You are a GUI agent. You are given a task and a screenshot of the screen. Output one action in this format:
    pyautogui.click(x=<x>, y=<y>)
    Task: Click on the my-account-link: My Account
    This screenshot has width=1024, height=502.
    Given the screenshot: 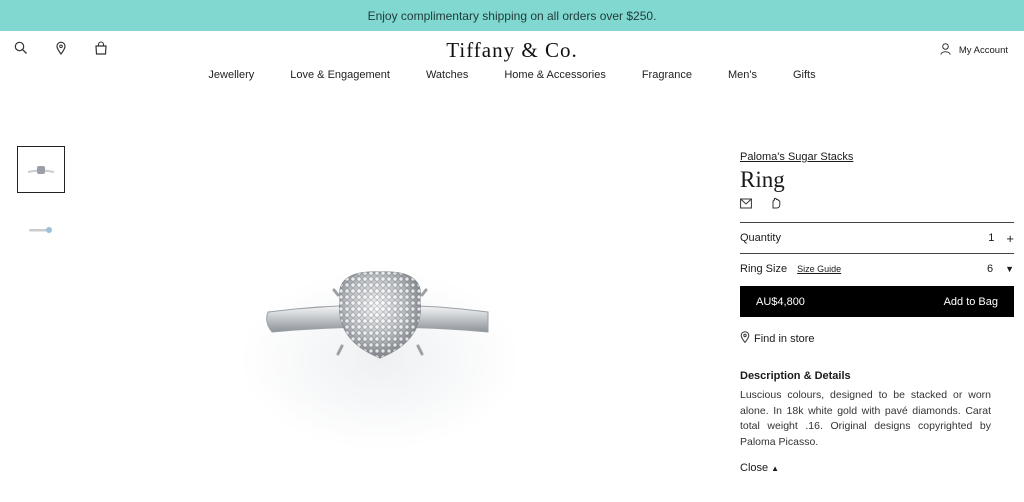 What is the action you would take?
    pyautogui.click(x=974, y=50)
    